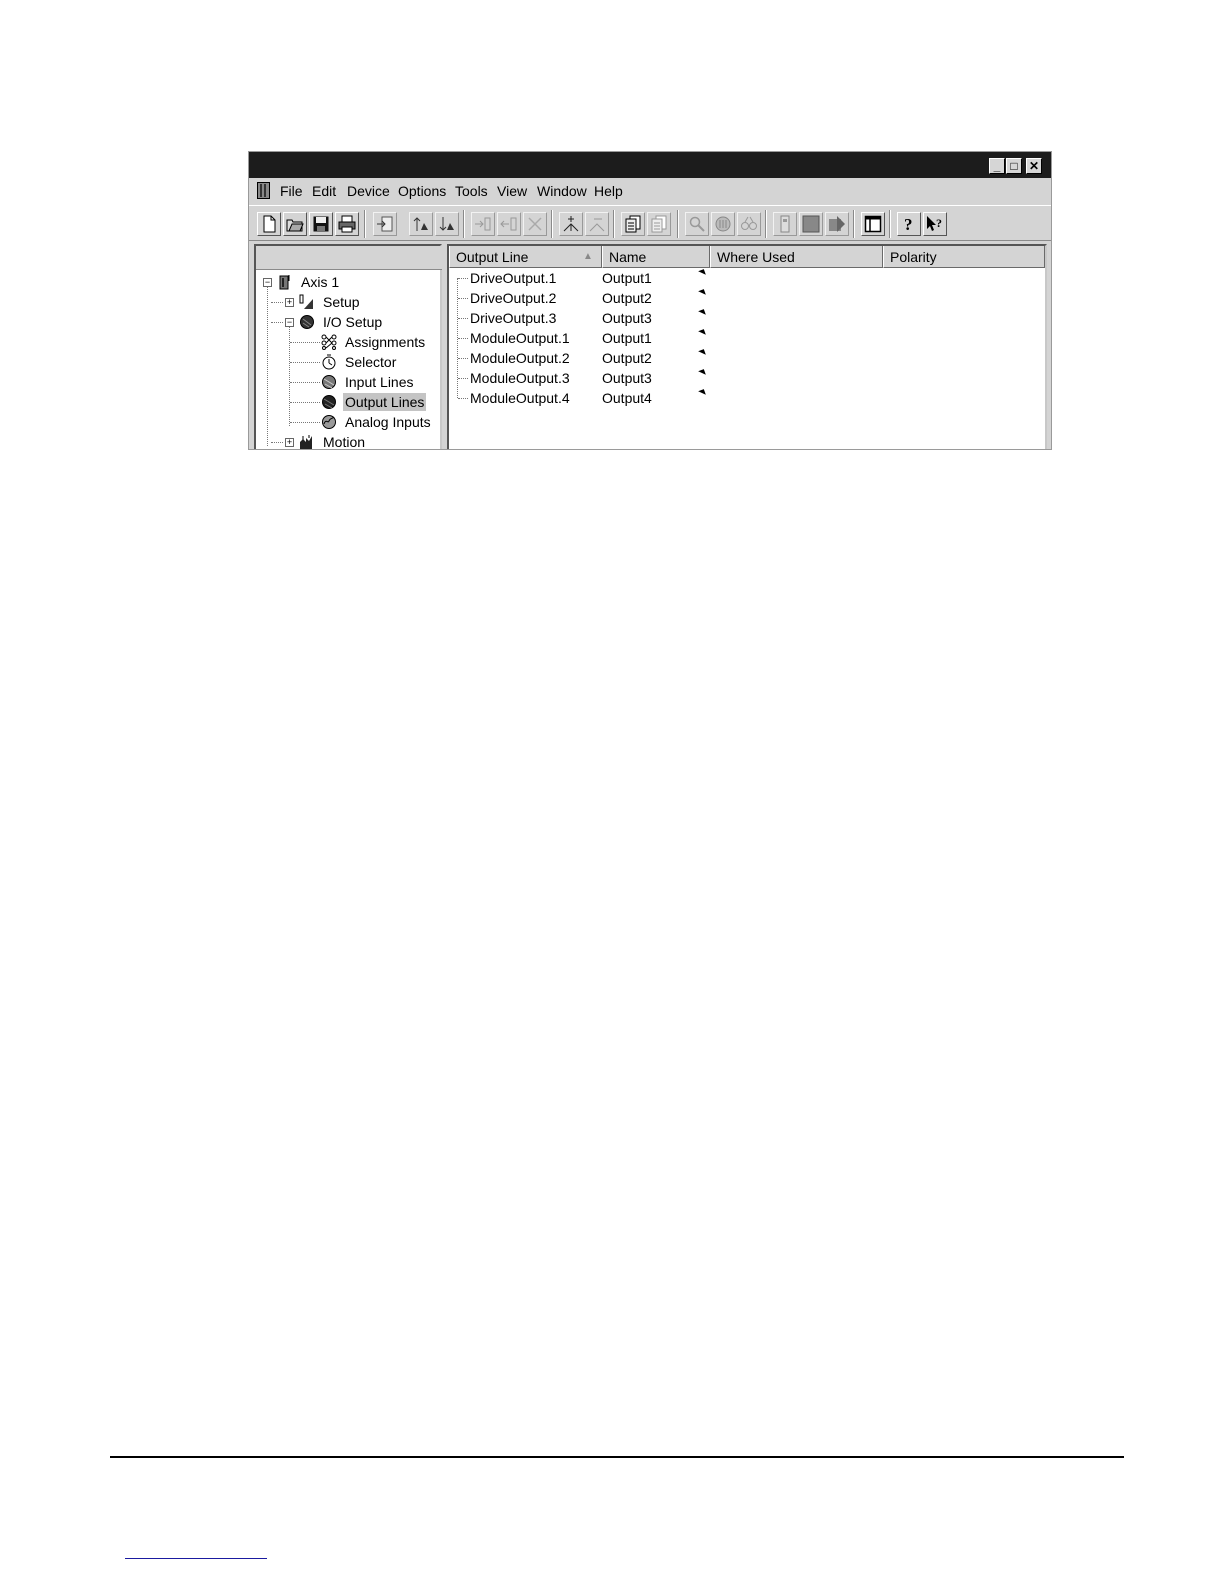 Image resolution: width=1224 pixels, height=1584 pixels. Describe the element at coordinates (284, 282) in the screenshot. I see `drive-icon` at that location.